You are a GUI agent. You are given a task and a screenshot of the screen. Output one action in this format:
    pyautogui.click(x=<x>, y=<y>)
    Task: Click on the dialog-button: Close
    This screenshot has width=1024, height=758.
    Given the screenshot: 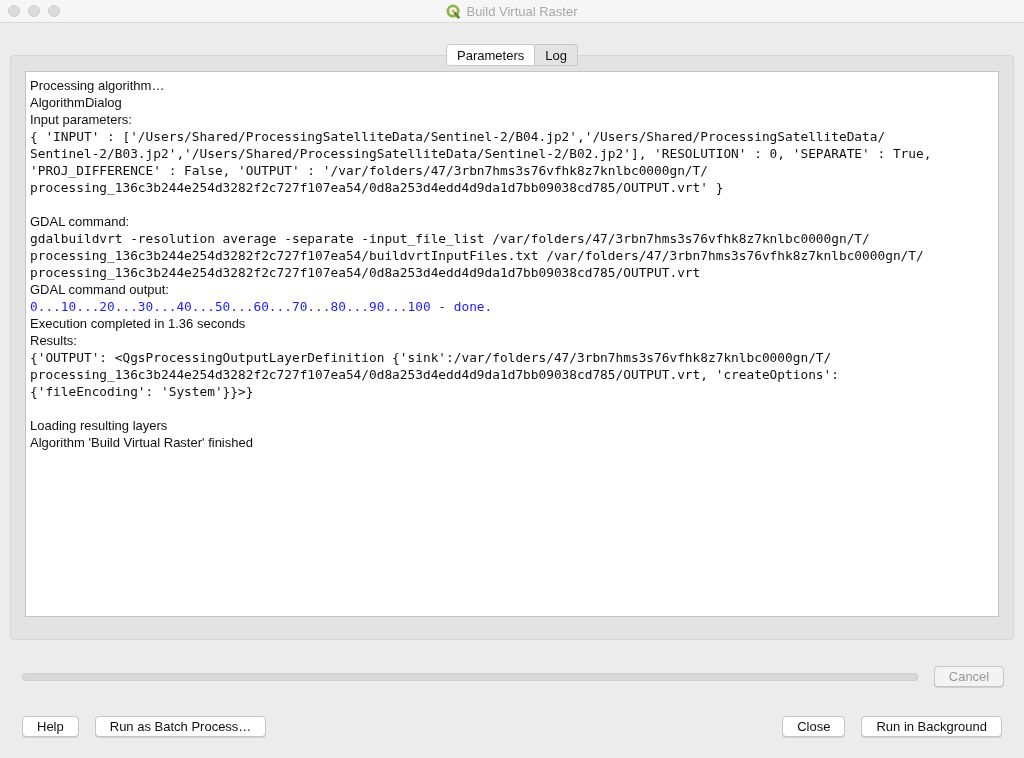 What is the action you would take?
    pyautogui.click(x=814, y=726)
    